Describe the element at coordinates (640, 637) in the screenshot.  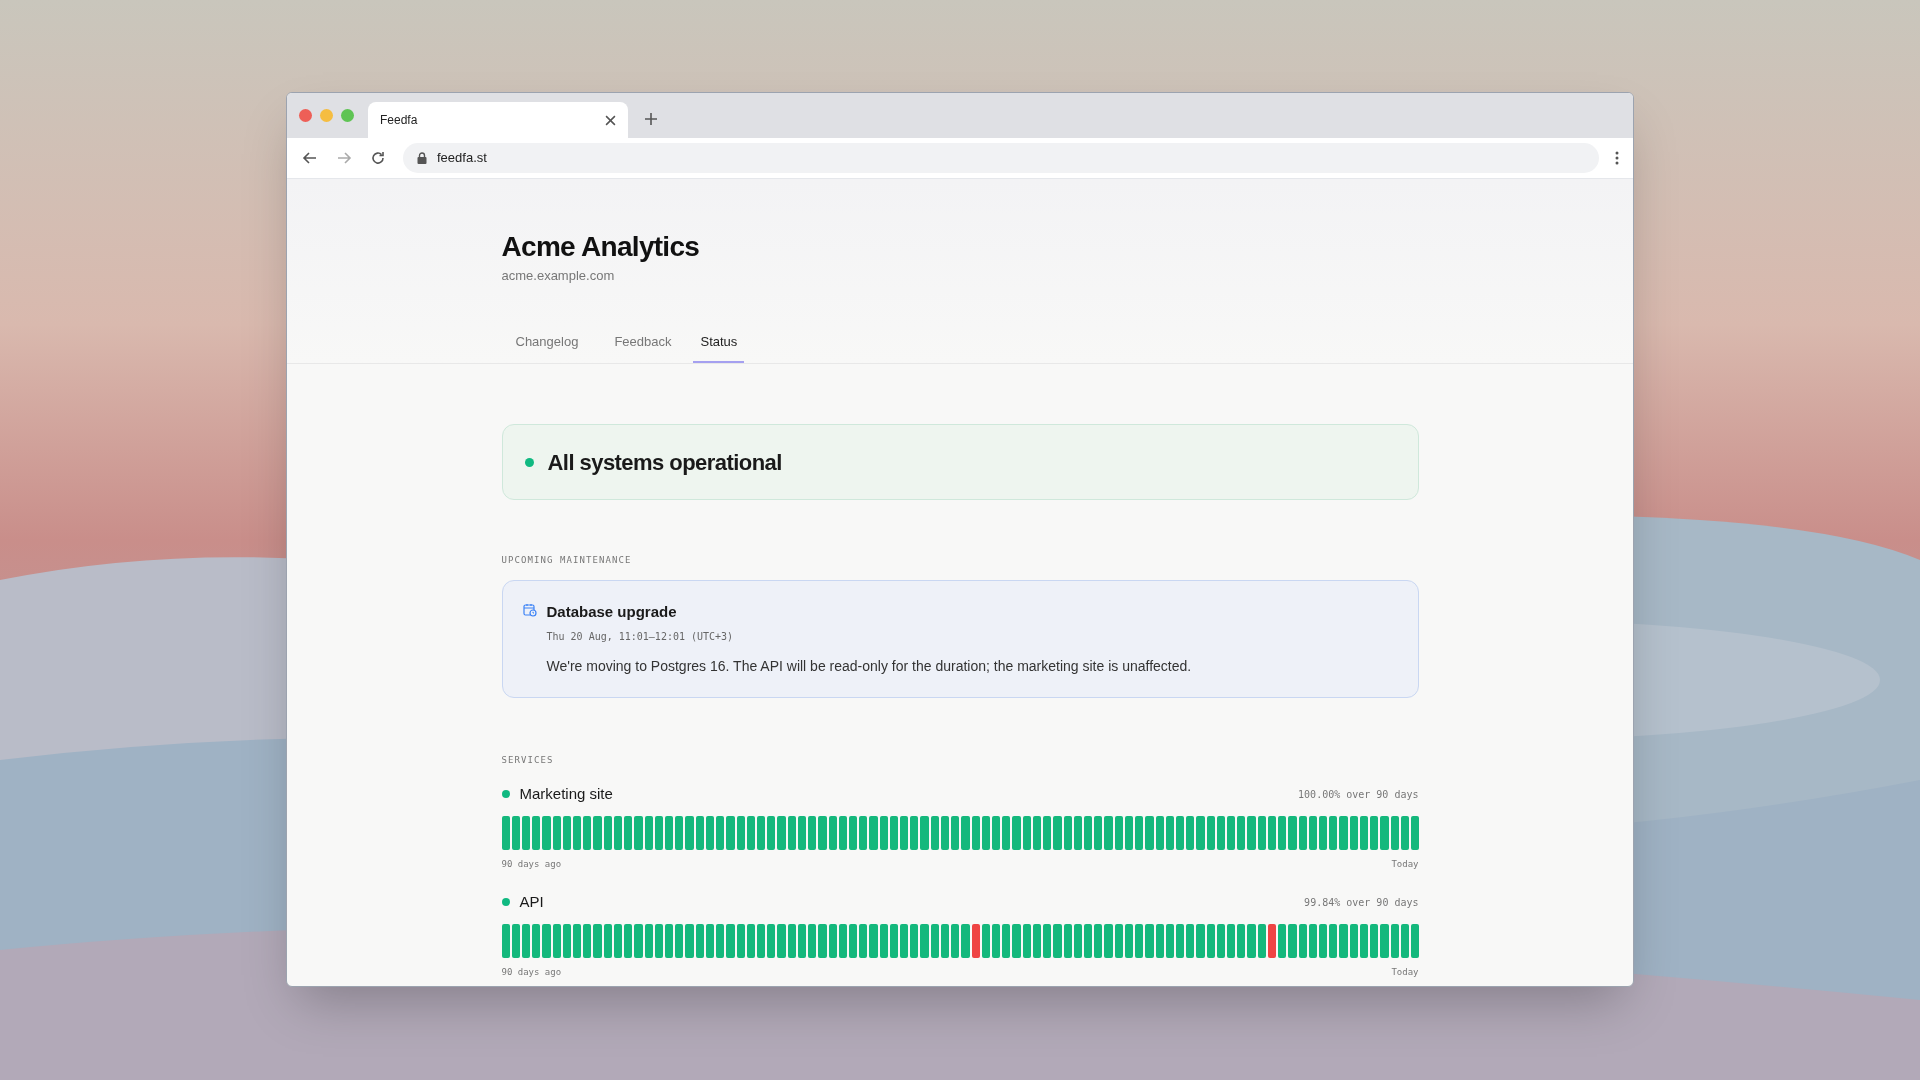
I see `maintenance-time: Thu 20 Aug, 11:01–12:01 (UTC+3)` at that location.